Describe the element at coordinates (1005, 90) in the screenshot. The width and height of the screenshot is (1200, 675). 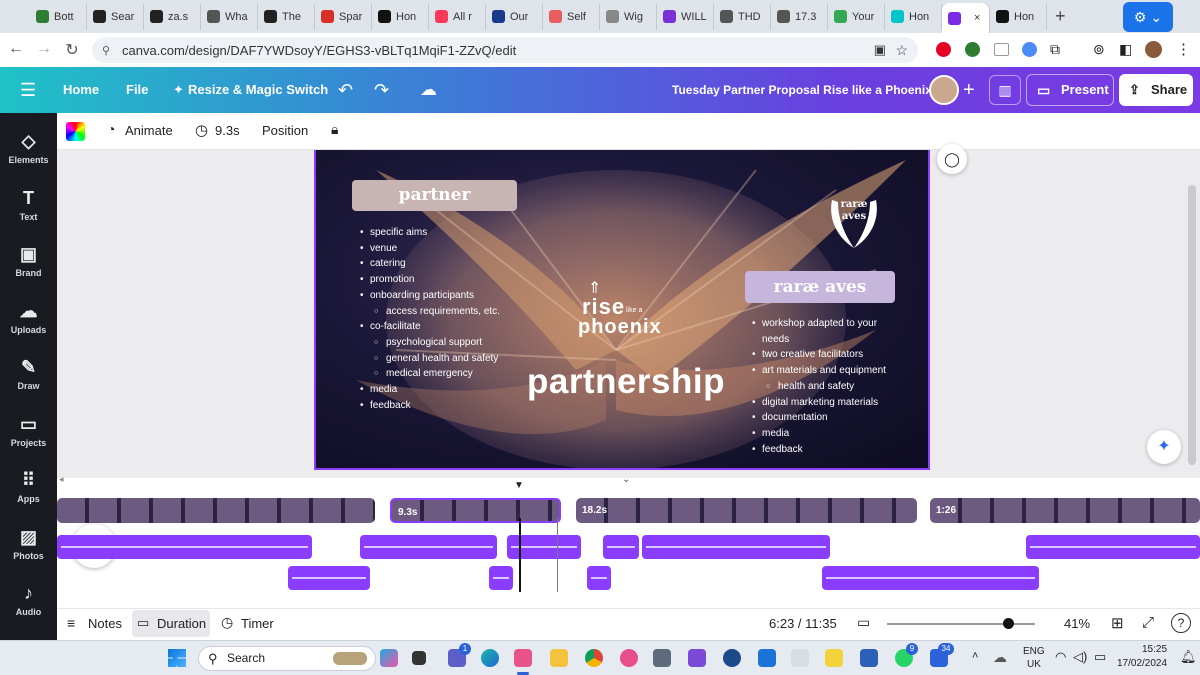
I see `insights-icon: ▥` at that location.